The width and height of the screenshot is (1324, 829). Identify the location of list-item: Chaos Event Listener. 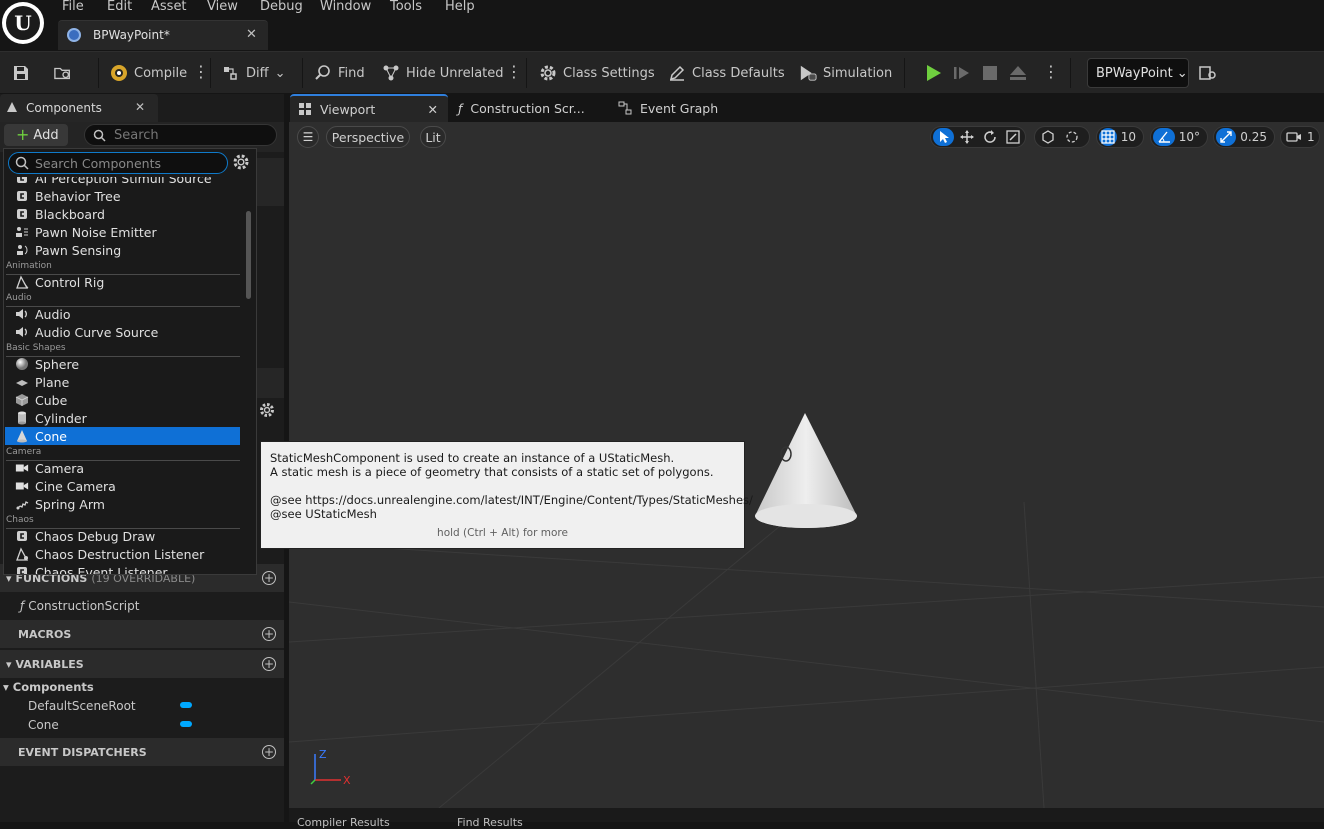
(122, 568).